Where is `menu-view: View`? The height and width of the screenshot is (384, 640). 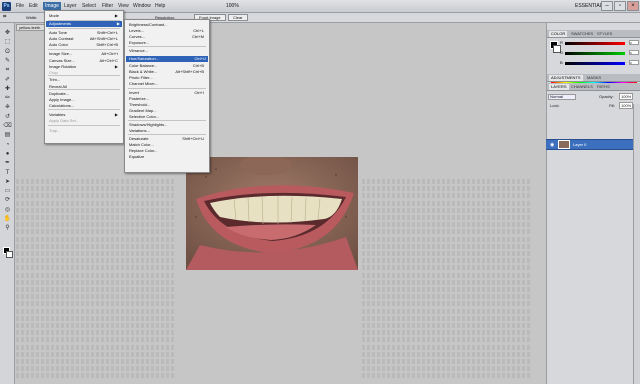
menu-view: View is located at coordinates (123, 6).